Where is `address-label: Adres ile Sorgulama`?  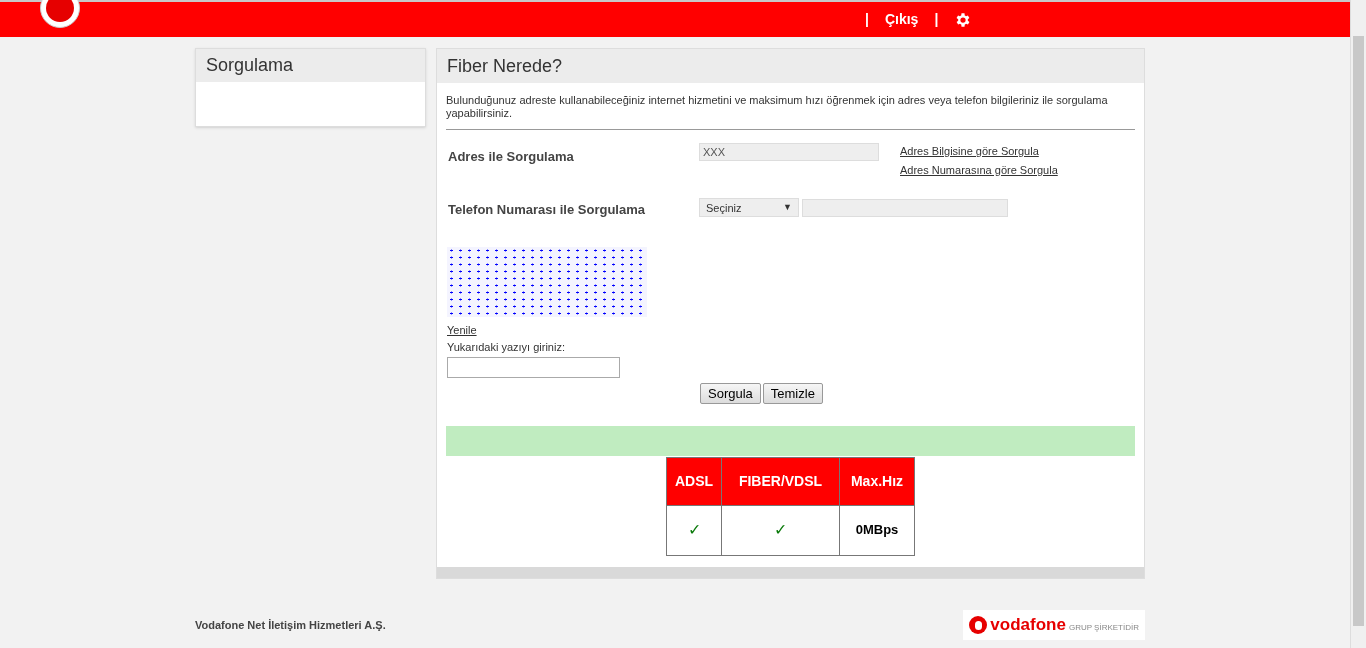
address-label: Adres ile Sorgulama is located at coordinates (511, 157).